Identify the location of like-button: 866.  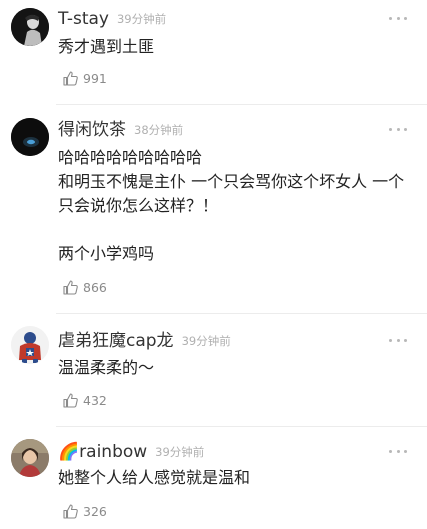
(84, 287).